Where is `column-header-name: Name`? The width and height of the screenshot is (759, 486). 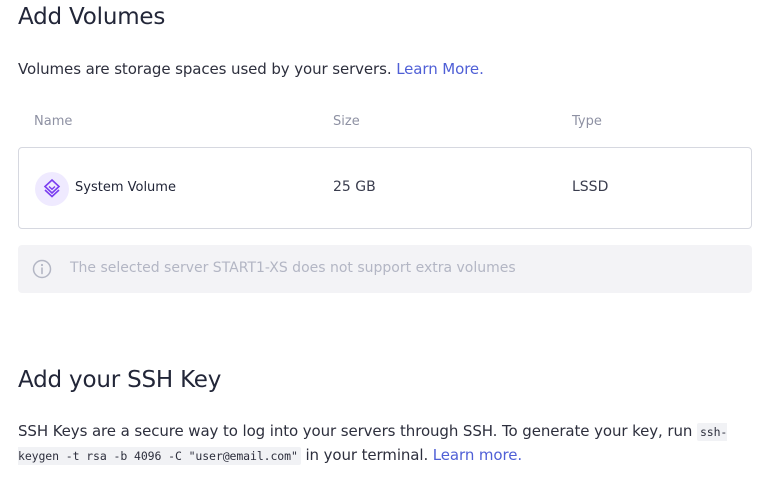
column-header-name: Name is located at coordinates (53, 121).